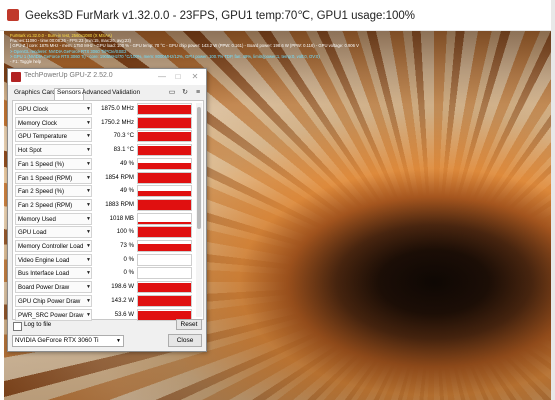 This screenshot has height=400, width=555. I want to click on sensor-value: 0 %, so click(128, 259).